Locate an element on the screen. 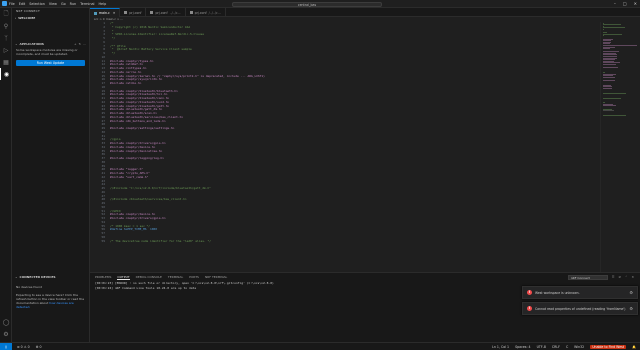  status-left: ⊗ 0 ⚠ 0 ⚙ 0 is located at coordinates (29, 347).